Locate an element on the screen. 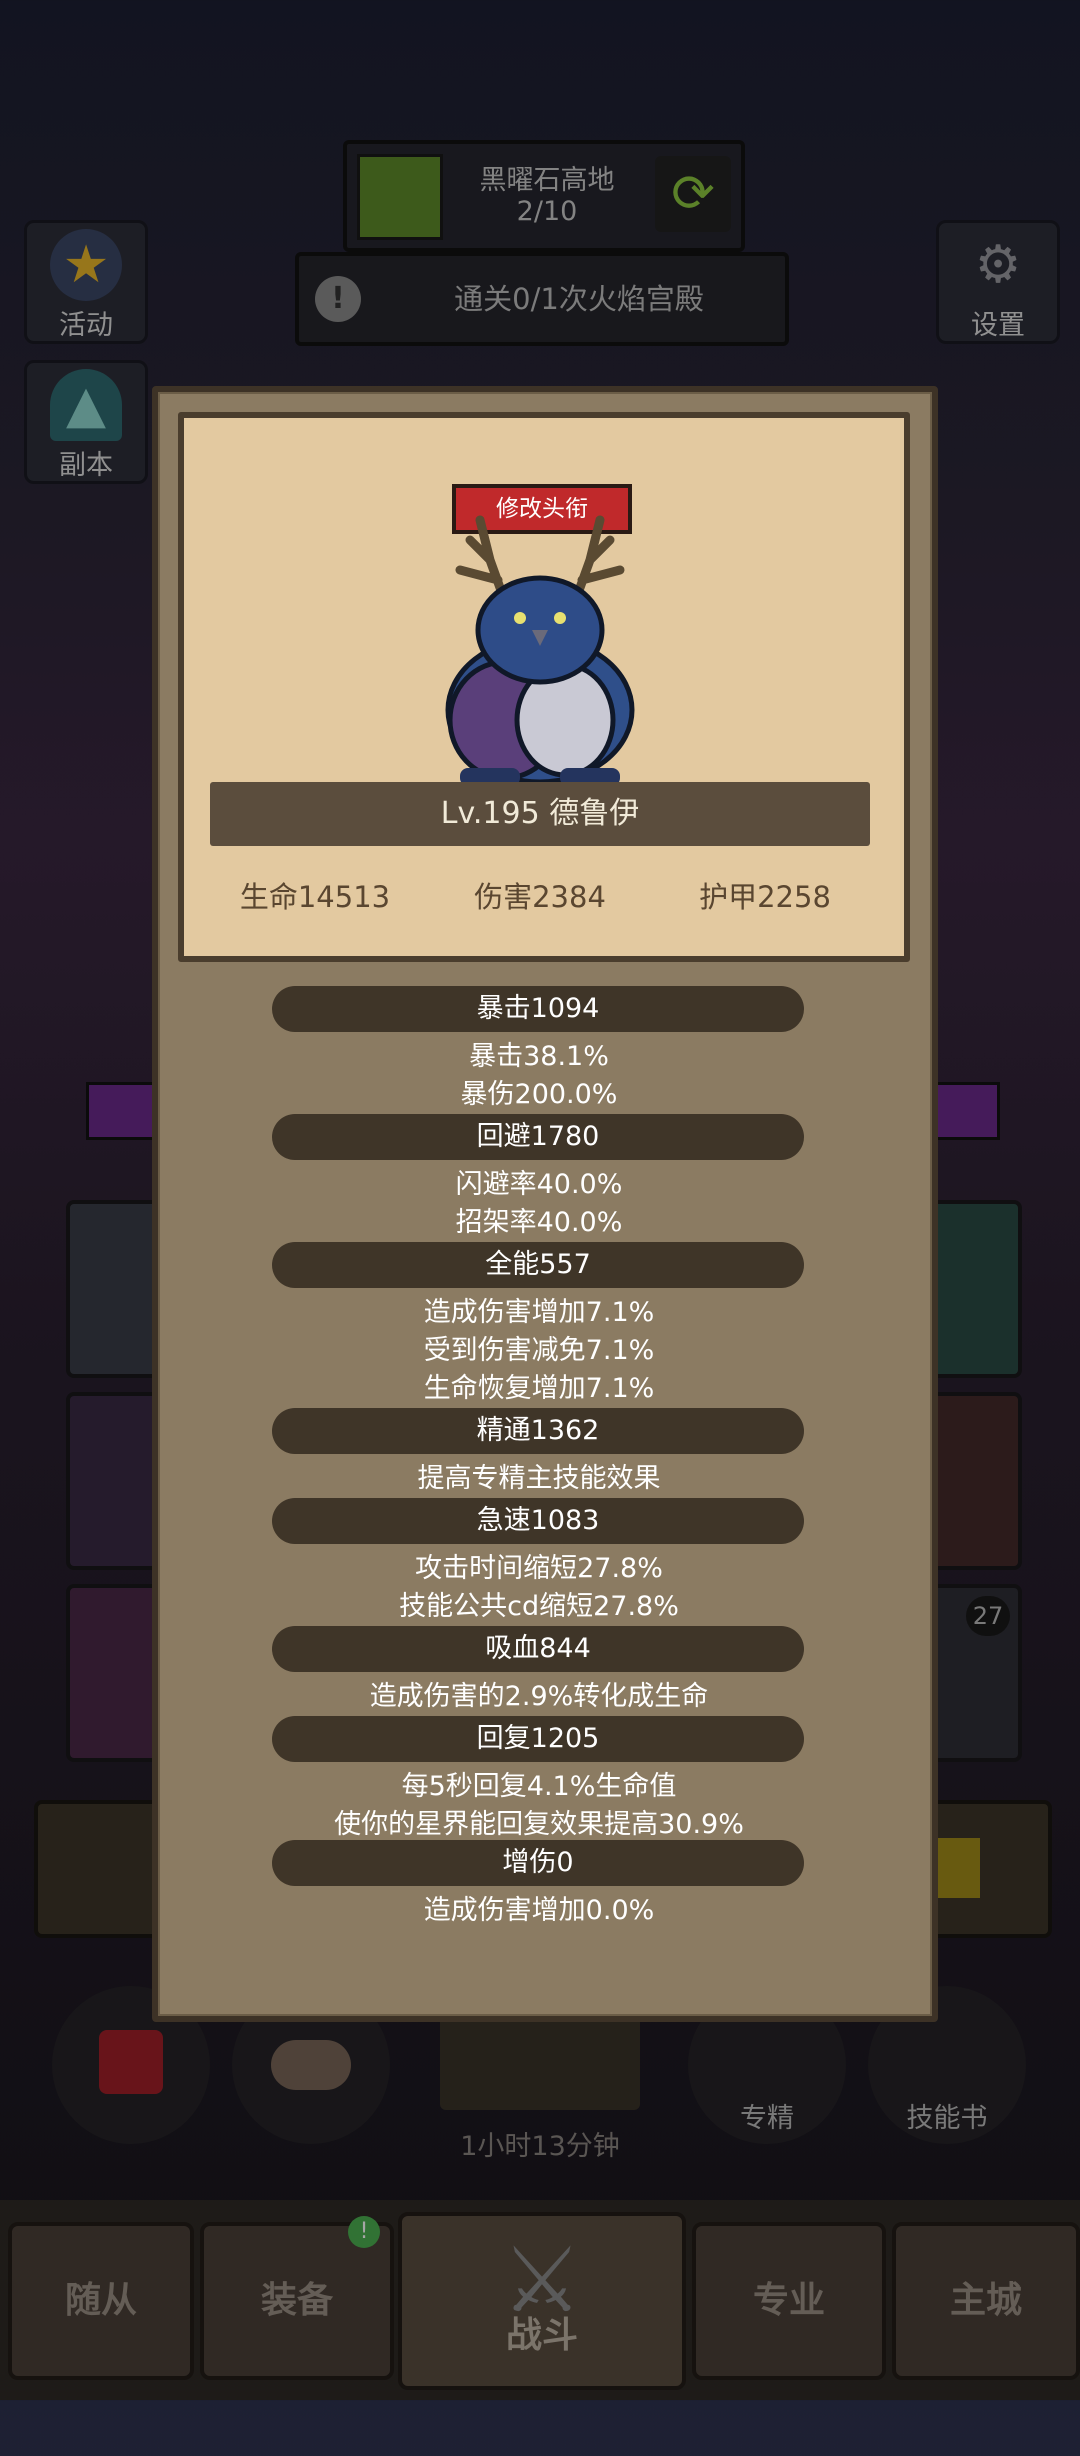 This screenshot has height=2456, width=1080. nav-main-city: 主城 is located at coordinates (986, 2301).